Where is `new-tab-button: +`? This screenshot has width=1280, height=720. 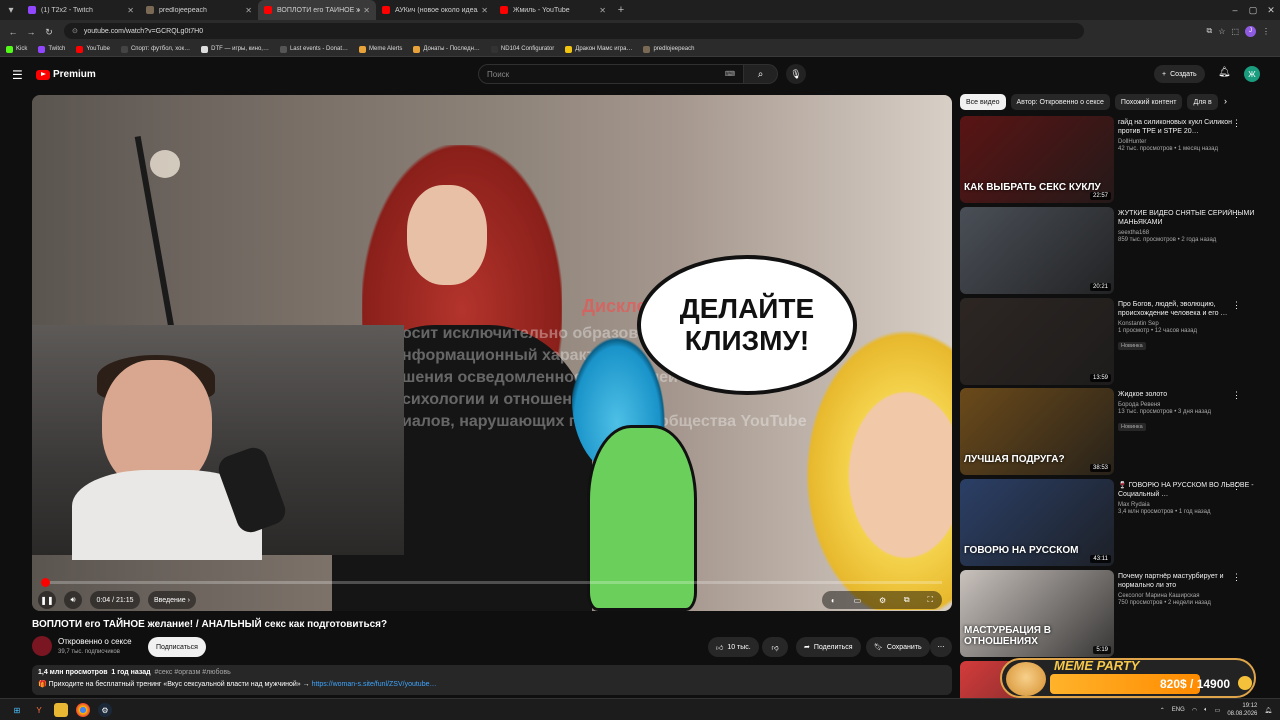 new-tab-button: + is located at coordinates (621, 10).